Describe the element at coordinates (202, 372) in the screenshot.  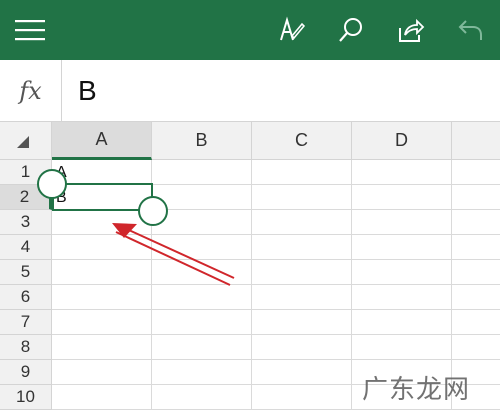
I see `cell-b9` at that location.